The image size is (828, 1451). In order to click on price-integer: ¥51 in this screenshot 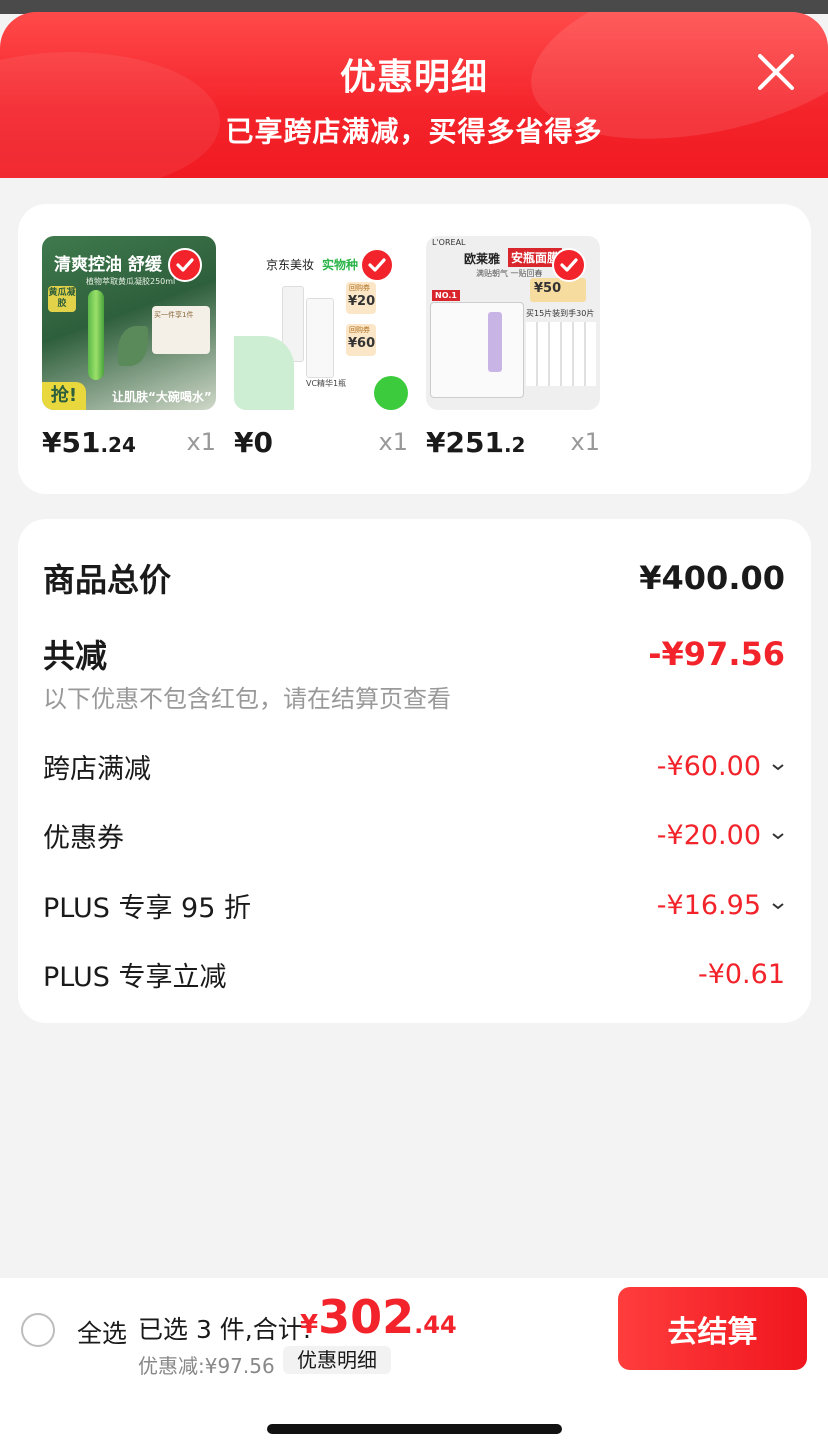, I will do `click(71, 442)`.